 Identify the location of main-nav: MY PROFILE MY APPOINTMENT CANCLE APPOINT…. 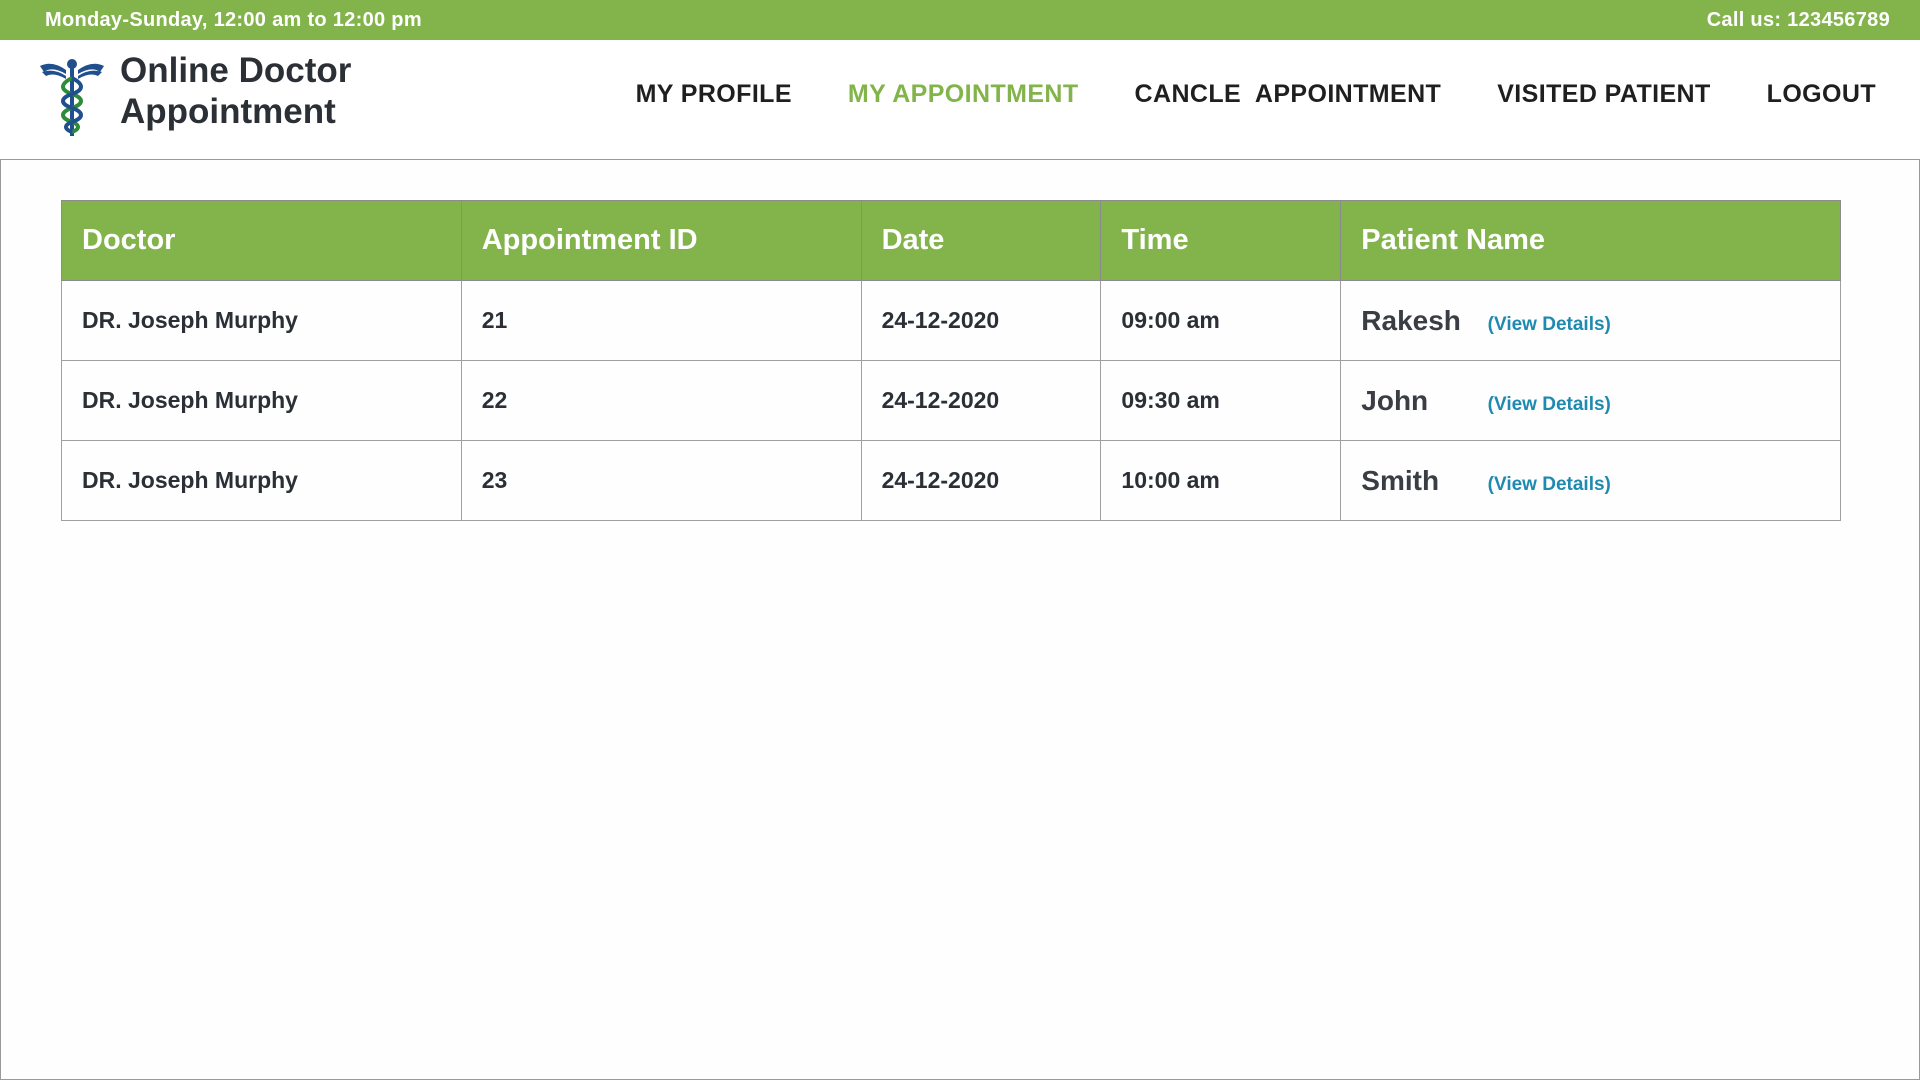
(1228, 94).